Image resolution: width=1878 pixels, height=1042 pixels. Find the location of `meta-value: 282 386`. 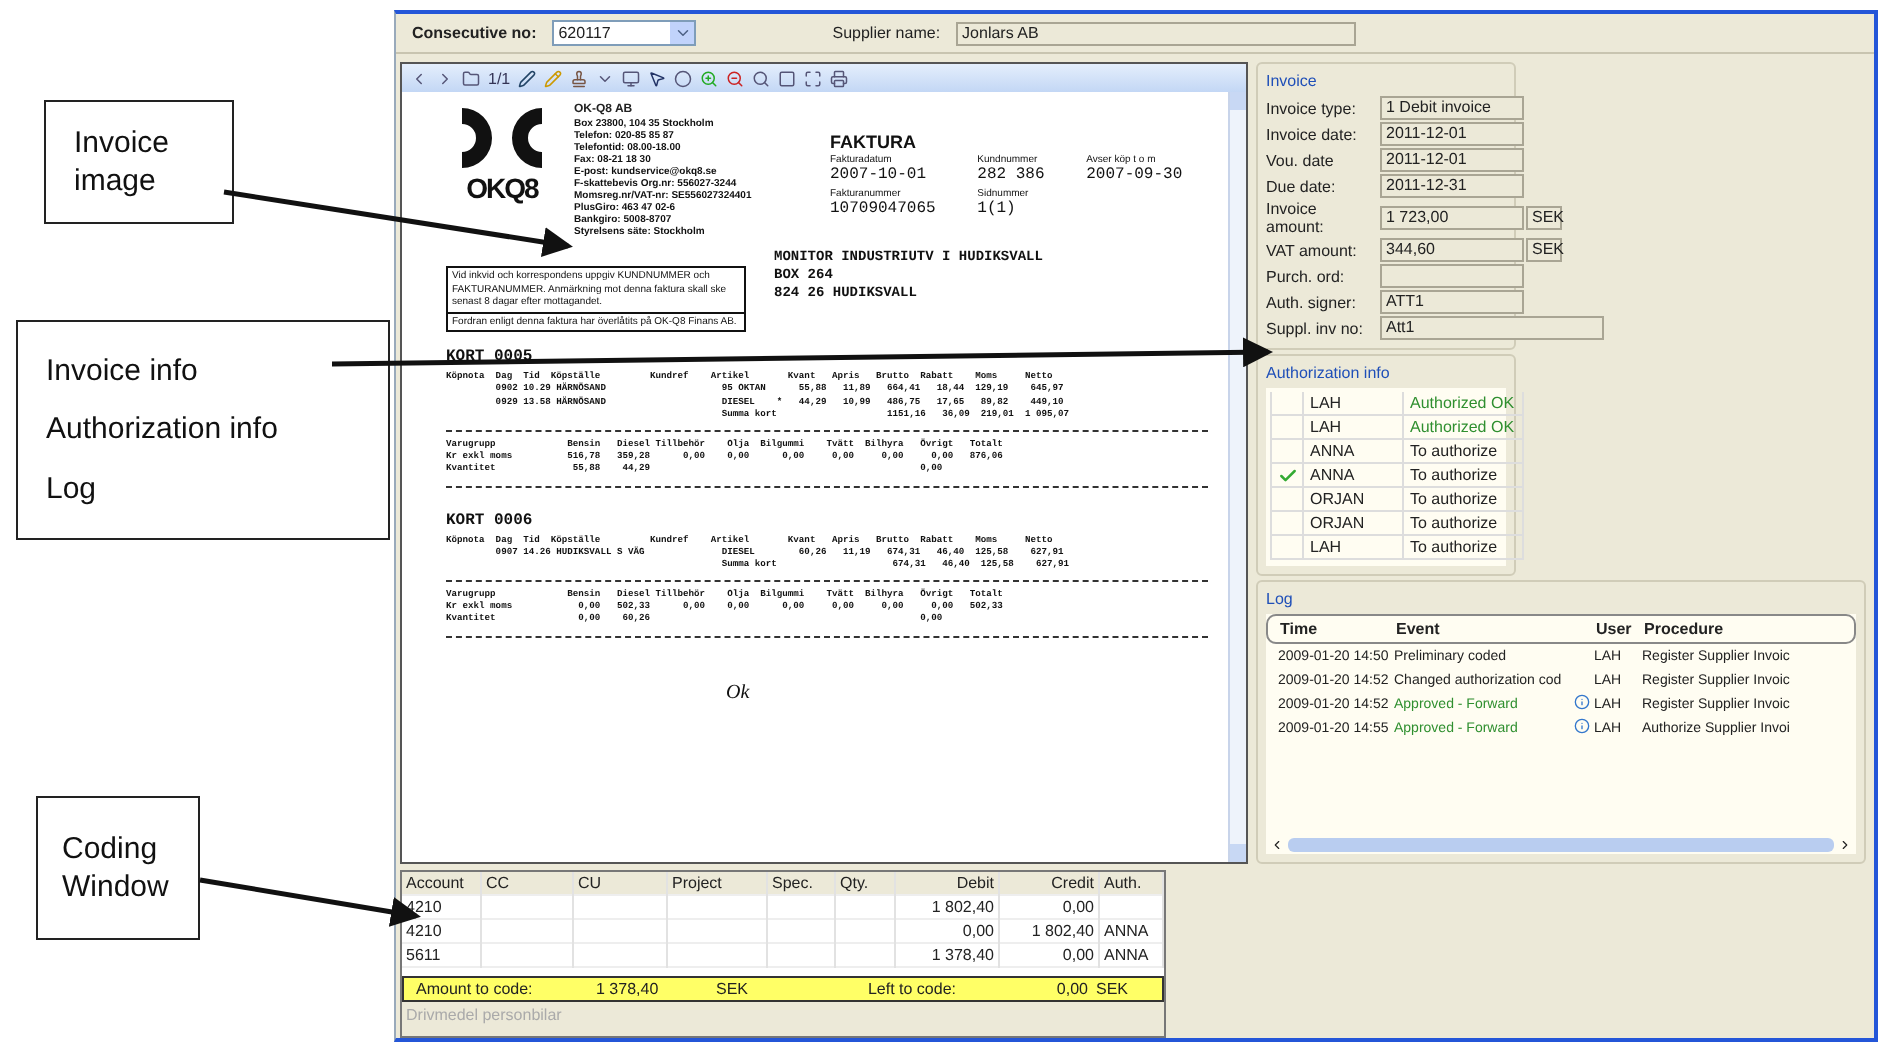

meta-value: 282 386 is located at coordinates (1012, 175).